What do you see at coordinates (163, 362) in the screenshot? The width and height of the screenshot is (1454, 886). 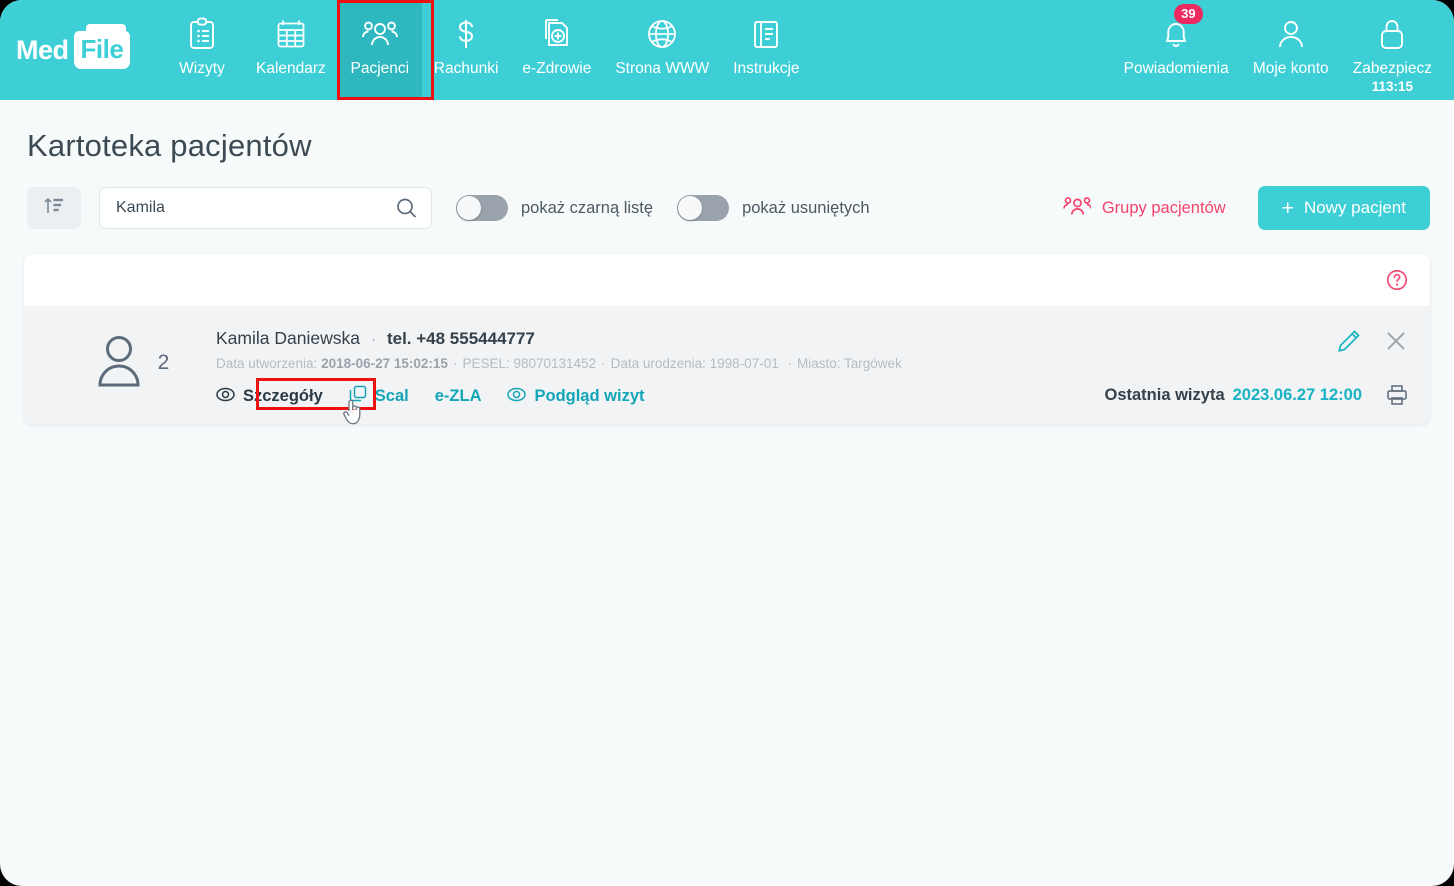 I see `patient-avatar-count: 2` at bounding box center [163, 362].